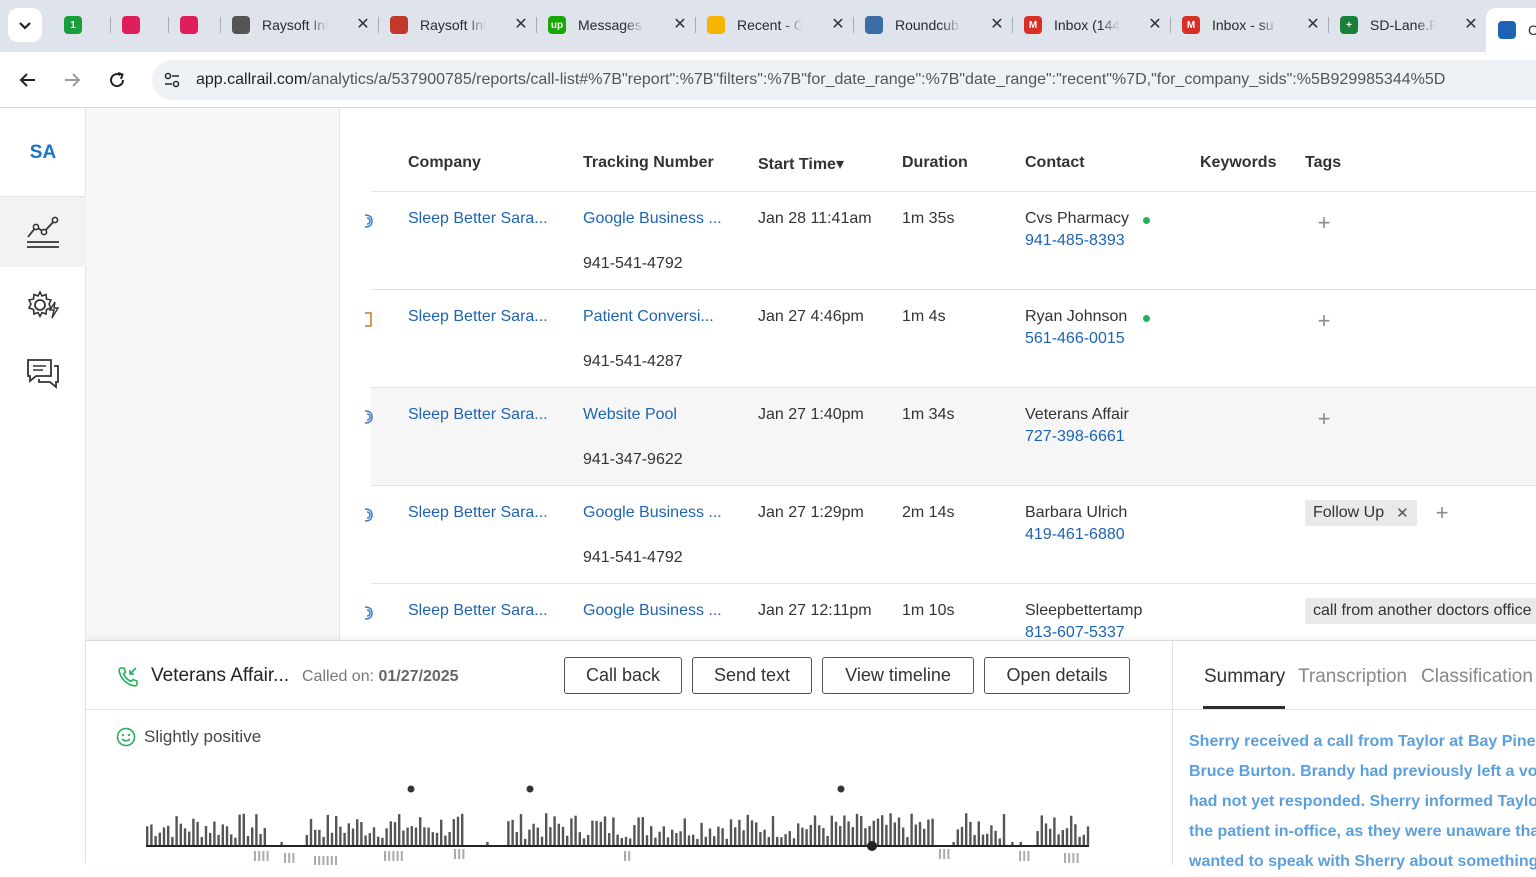 Image resolution: width=1536 pixels, height=877 pixels. What do you see at coordinates (932, 25) in the screenshot?
I see `browser-tab: Roundcub ✕` at bounding box center [932, 25].